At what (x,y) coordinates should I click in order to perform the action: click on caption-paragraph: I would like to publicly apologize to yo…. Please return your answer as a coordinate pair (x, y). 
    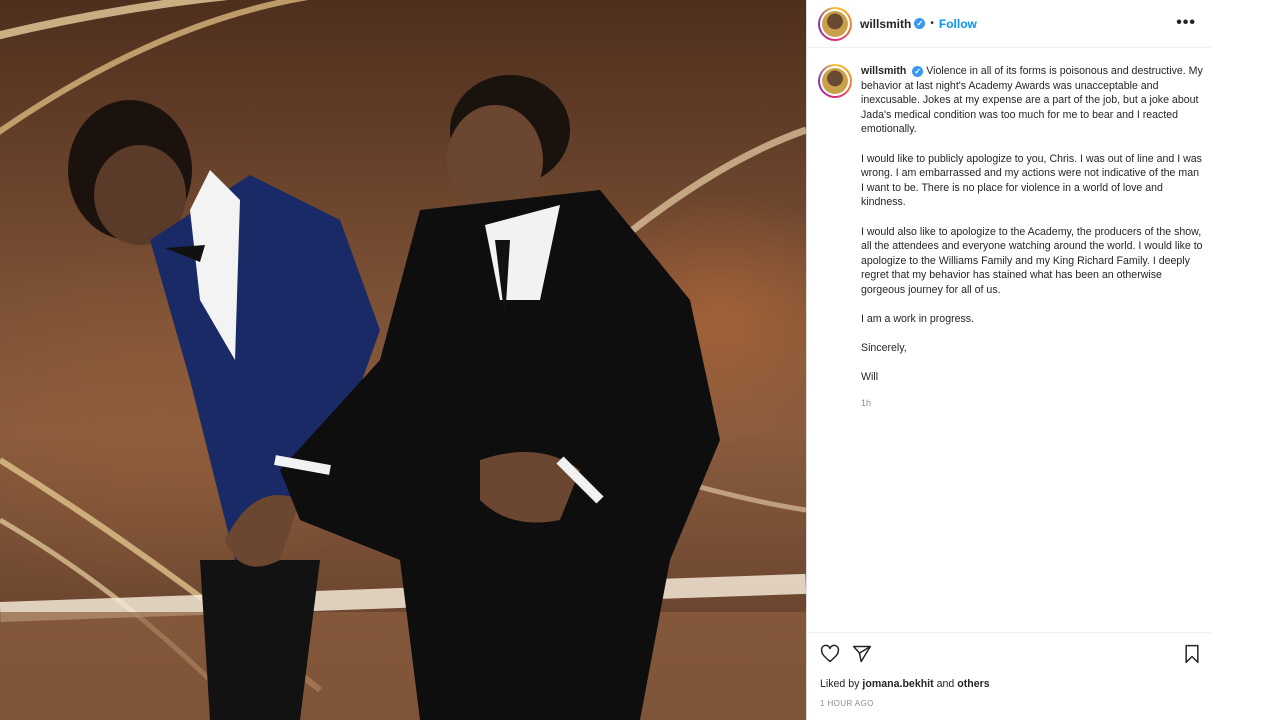
    Looking at the image, I should click on (1031, 180).